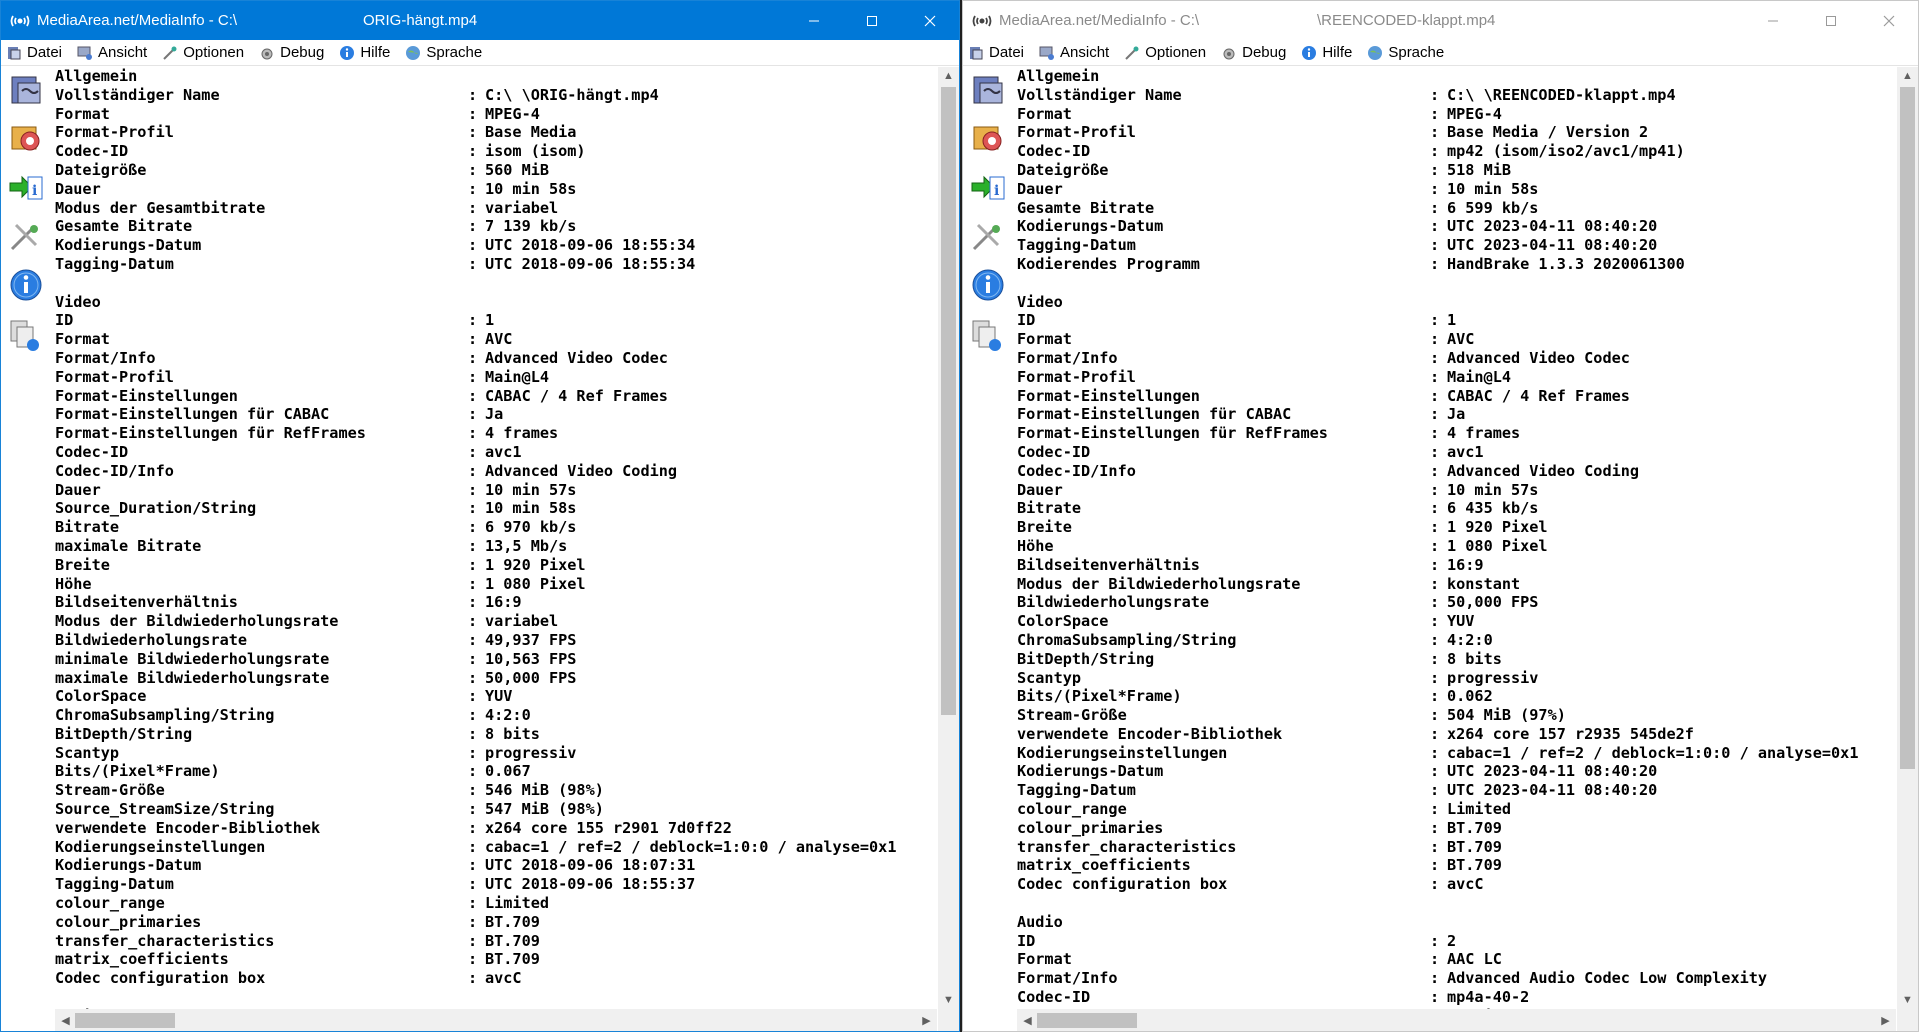 The image size is (1919, 1032). What do you see at coordinates (1040, 301) in the screenshot?
I see `section-title: Video` at bounding box center [1040, 301].